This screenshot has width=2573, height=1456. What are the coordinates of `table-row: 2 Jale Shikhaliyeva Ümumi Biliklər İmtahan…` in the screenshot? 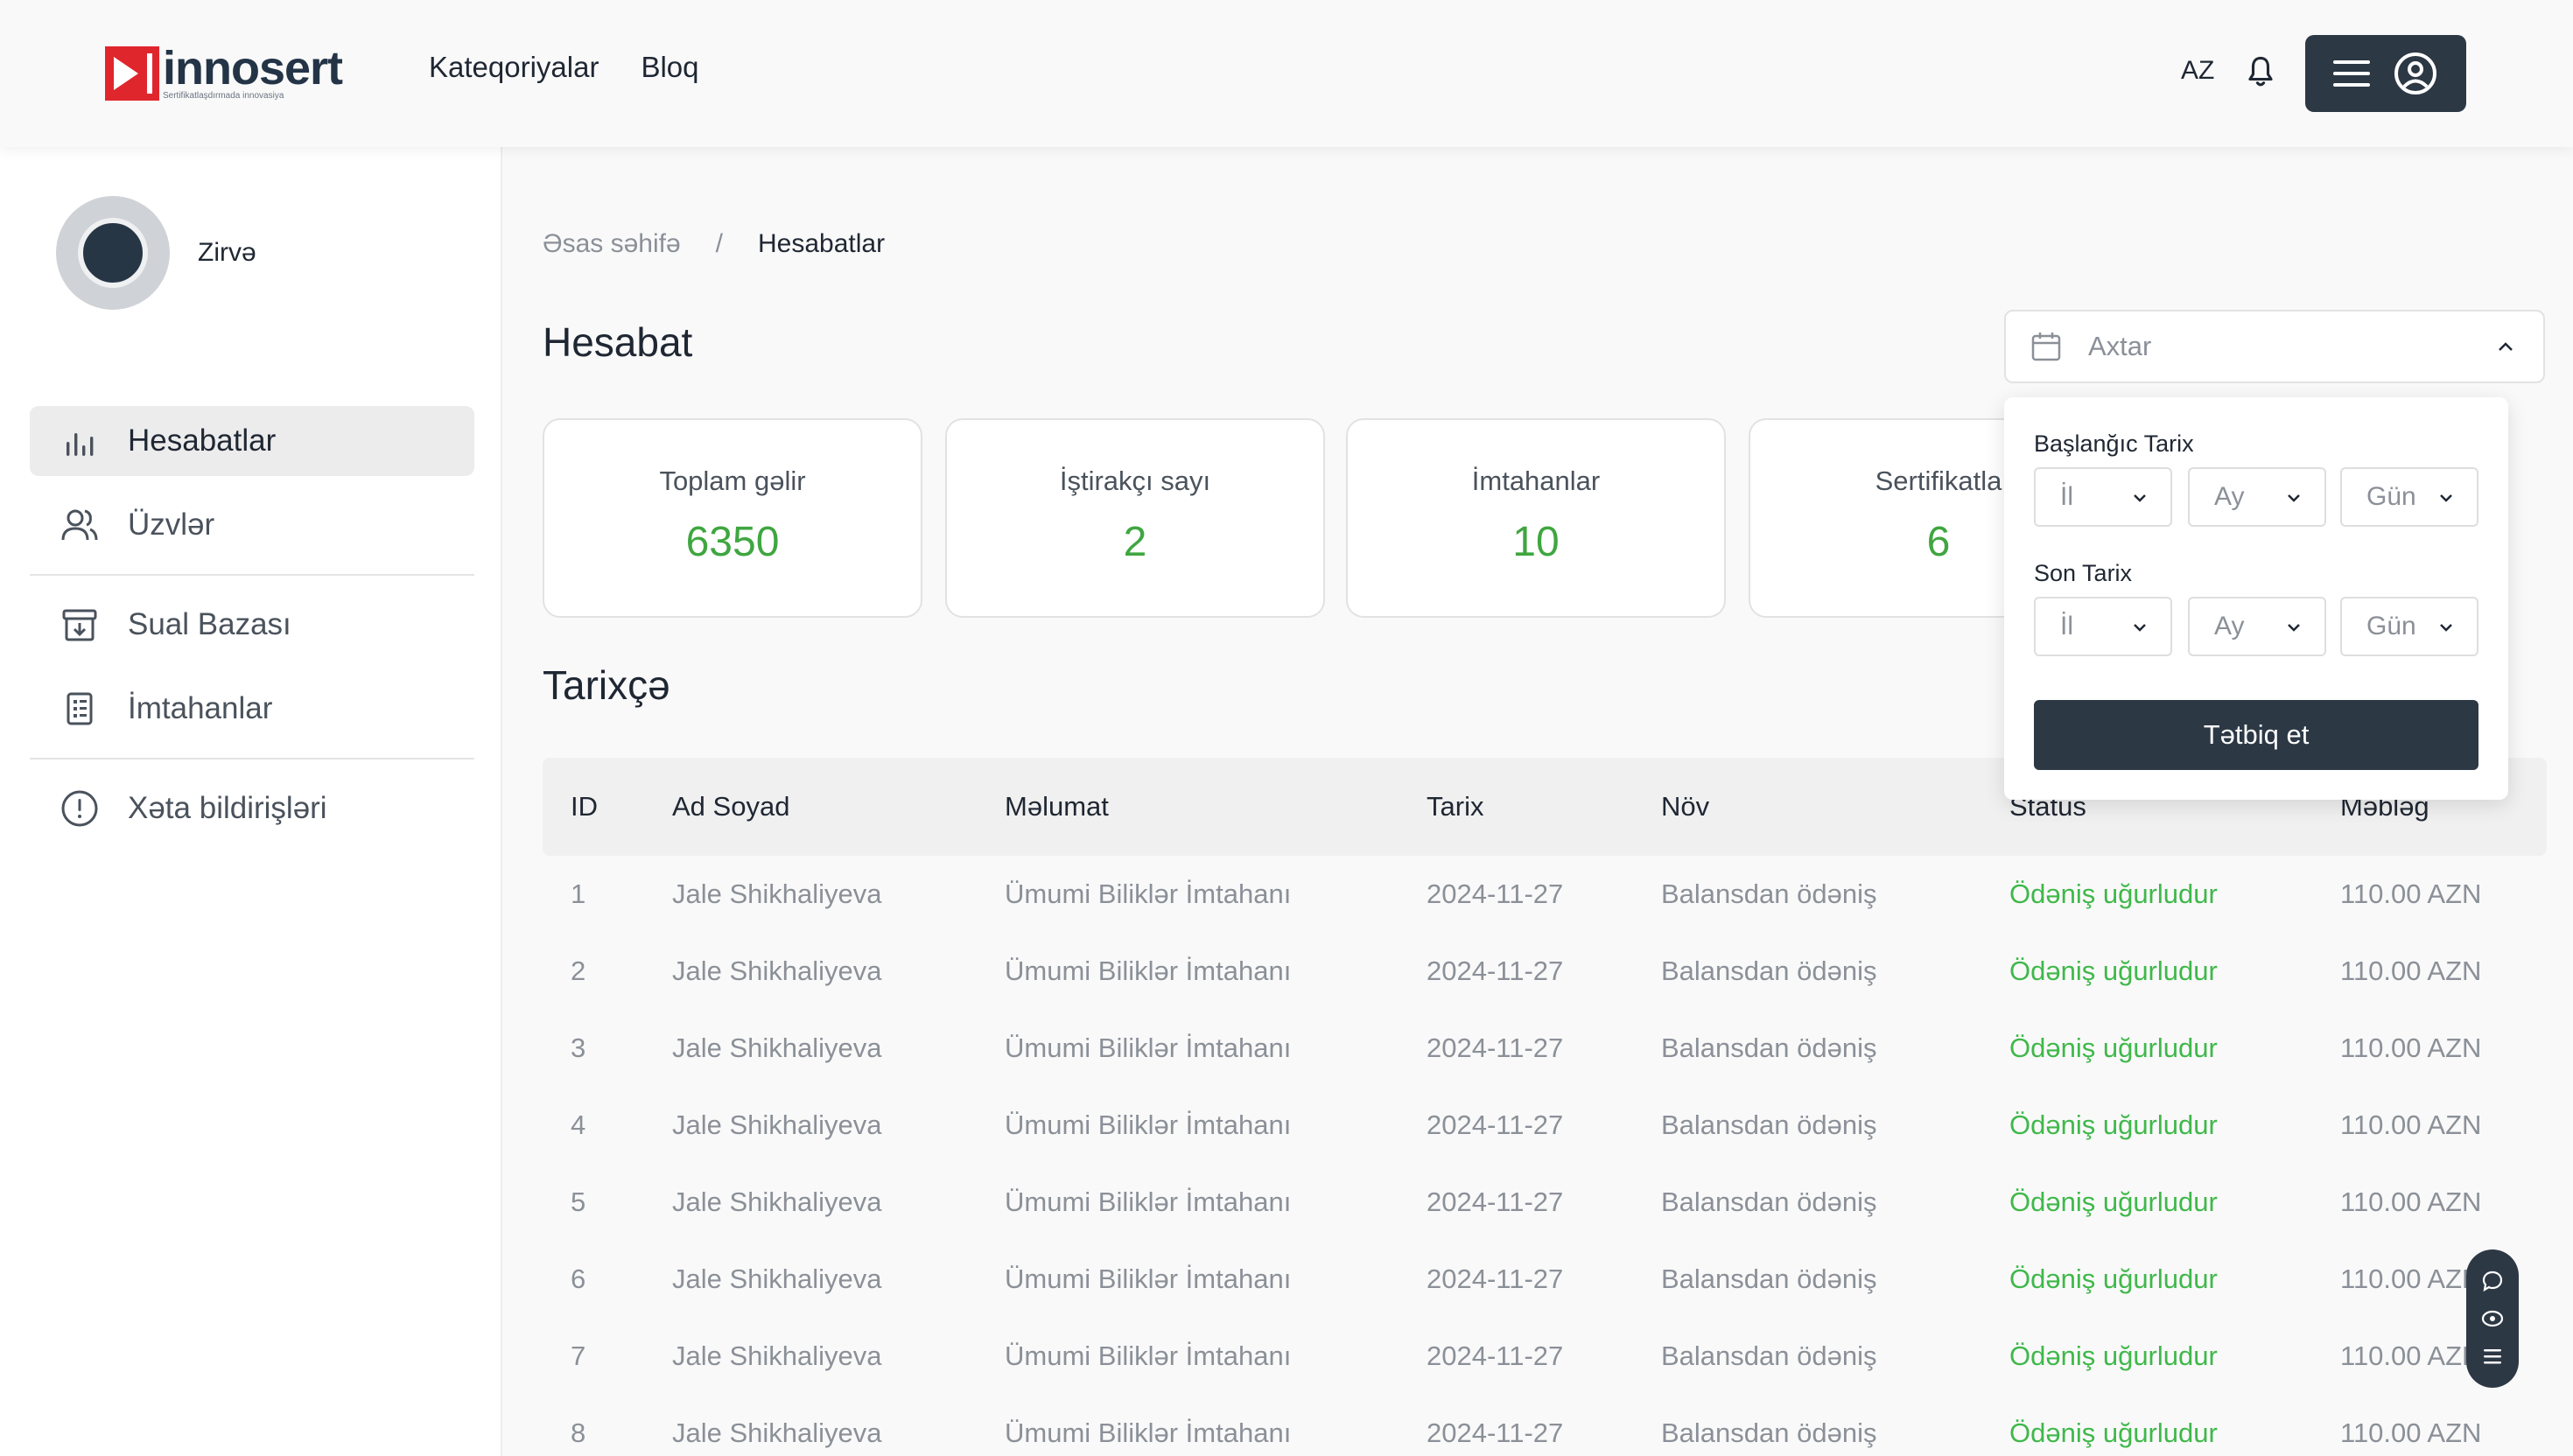 It's located at (1545, 971).